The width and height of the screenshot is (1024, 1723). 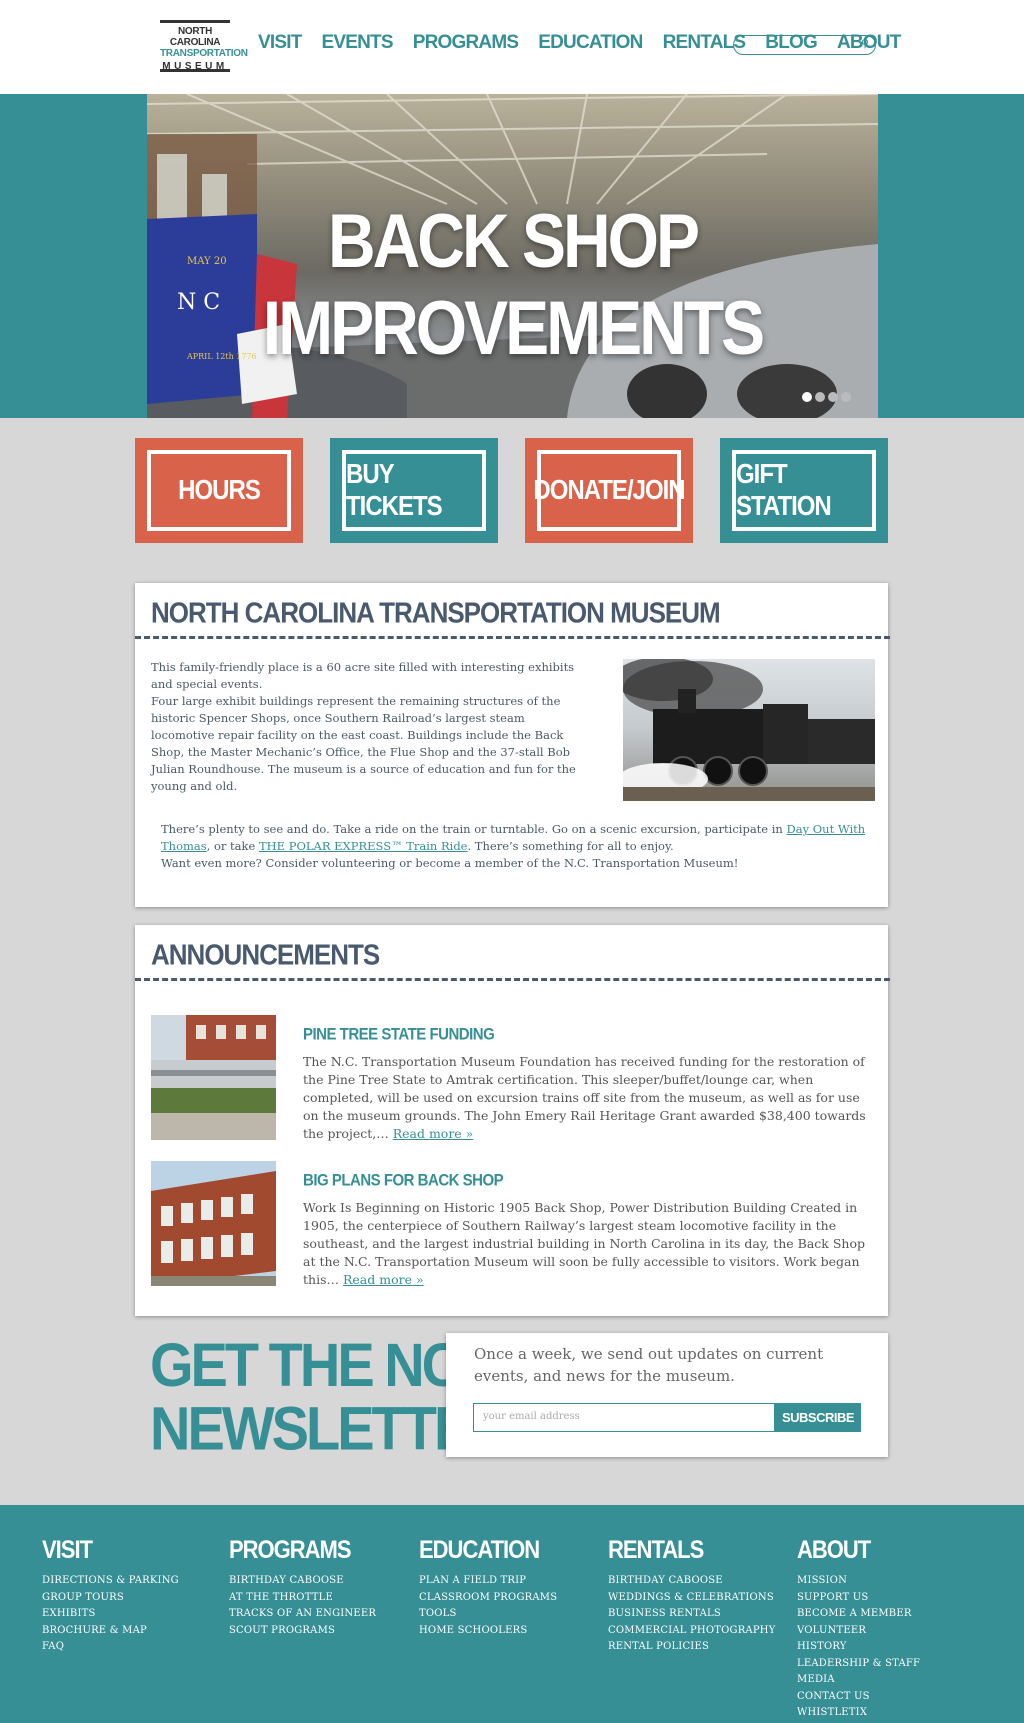 What do you see at coordinates (858, 1664) in the screenshot?
I see `footer-link: LEADERSHIP & STAFF` at bounding box center [858, 1664].